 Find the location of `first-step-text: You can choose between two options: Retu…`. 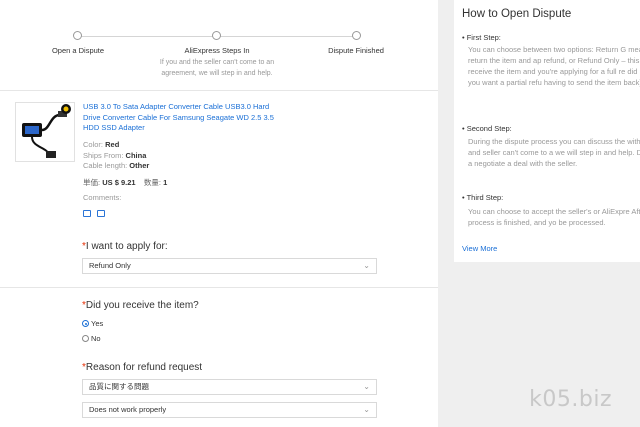

first-step-text: You can choose between two options: Retu… is located at coordinates (554, 66).